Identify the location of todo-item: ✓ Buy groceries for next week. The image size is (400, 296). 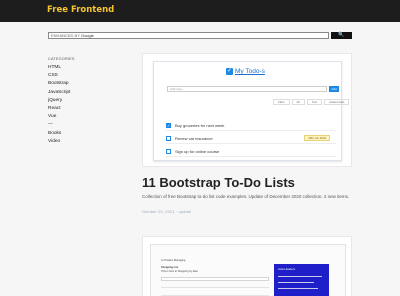
(251, 125).